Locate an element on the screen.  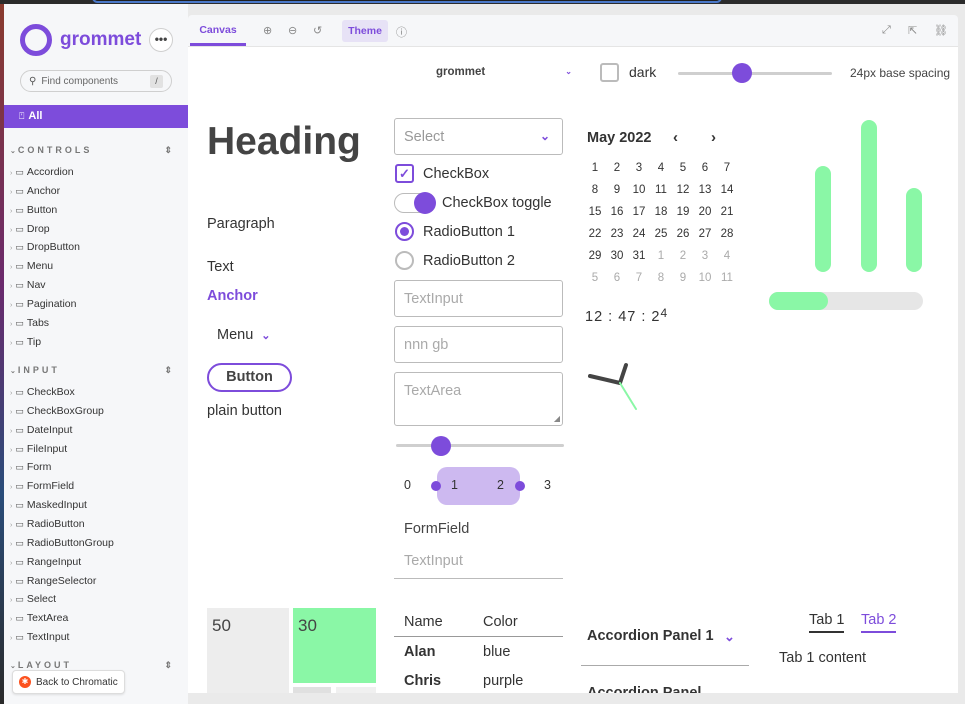
address-bar is located at coordinates (407, 1).